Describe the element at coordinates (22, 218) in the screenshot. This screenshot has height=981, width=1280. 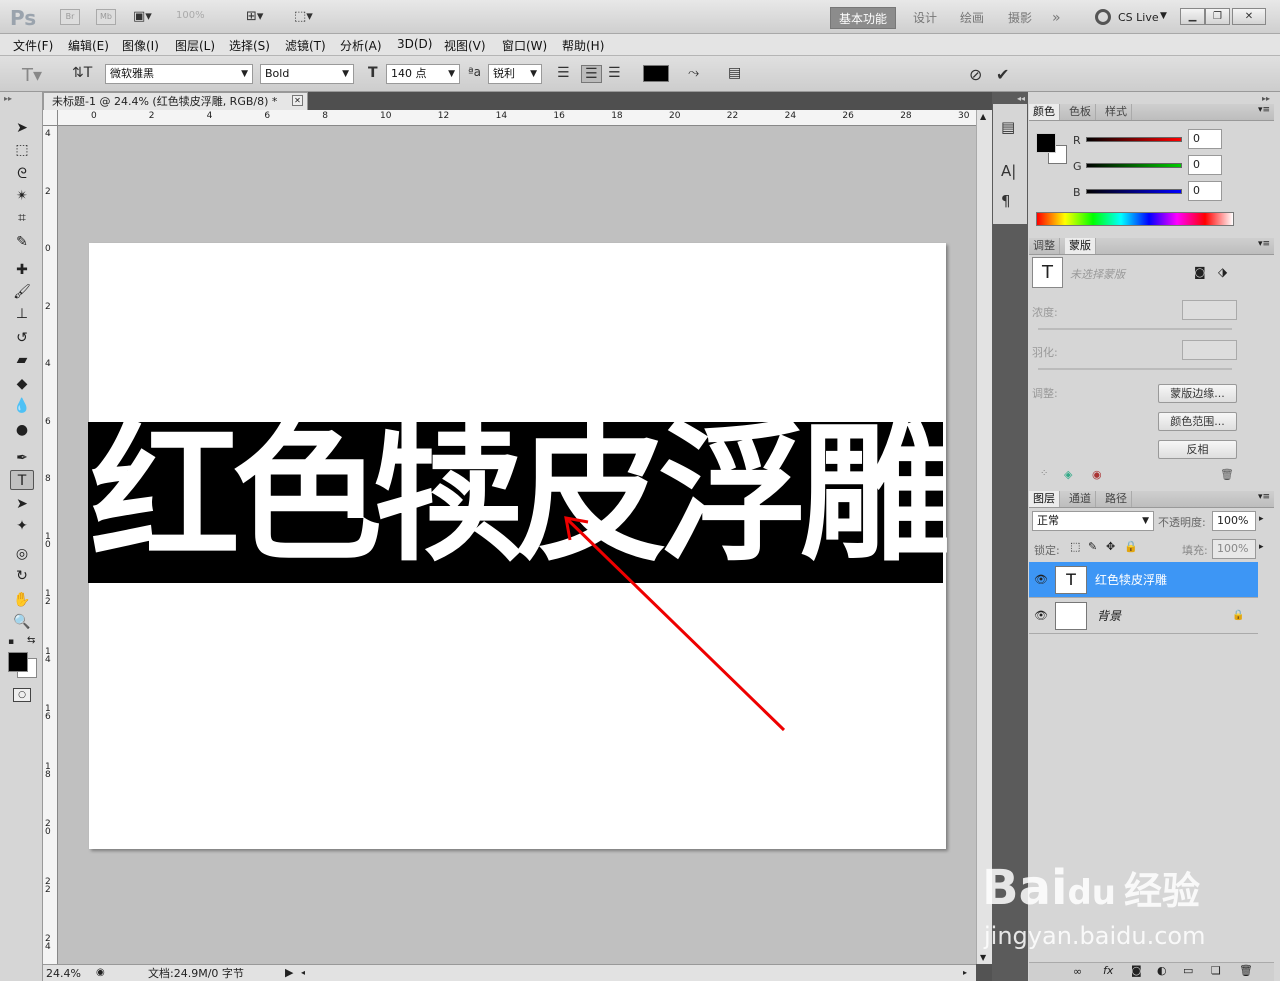
I see `crop-tool-icon: ⌗` at that location.